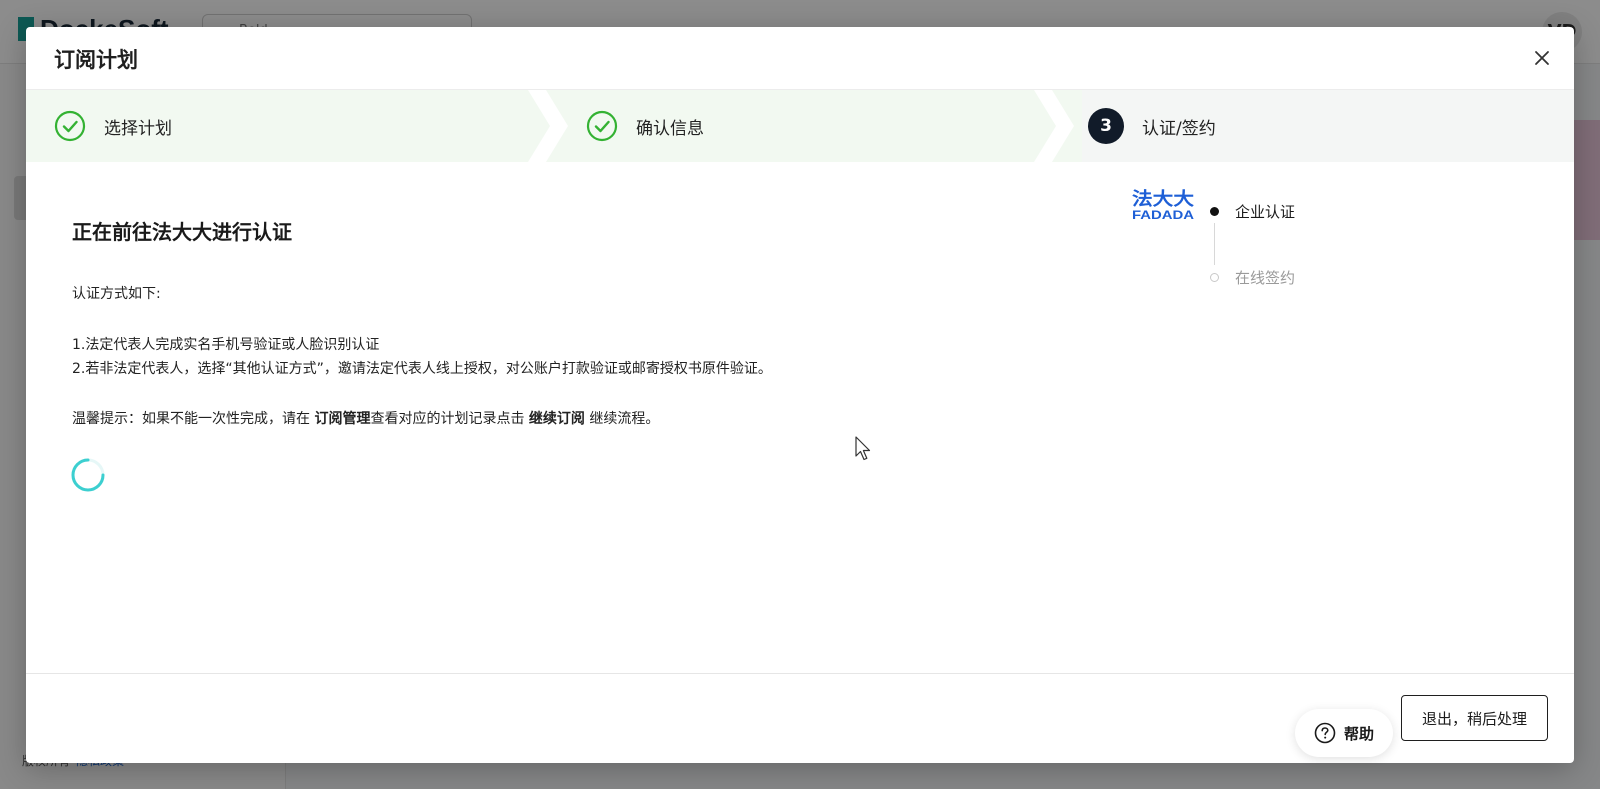  I want to click on content-heading: 正在前往法大大进行认证, so click(182, 232).